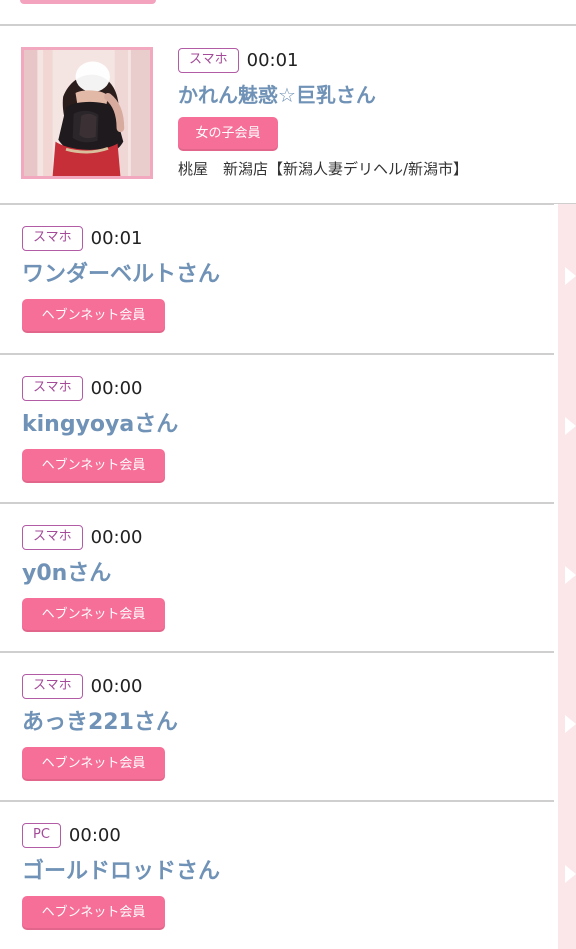 This screenshot has width=576, height=949. I want to click on shop-name: 桃屋 新潟店【新潟人妻デリヘル/新潟市】, so click(323, 169).